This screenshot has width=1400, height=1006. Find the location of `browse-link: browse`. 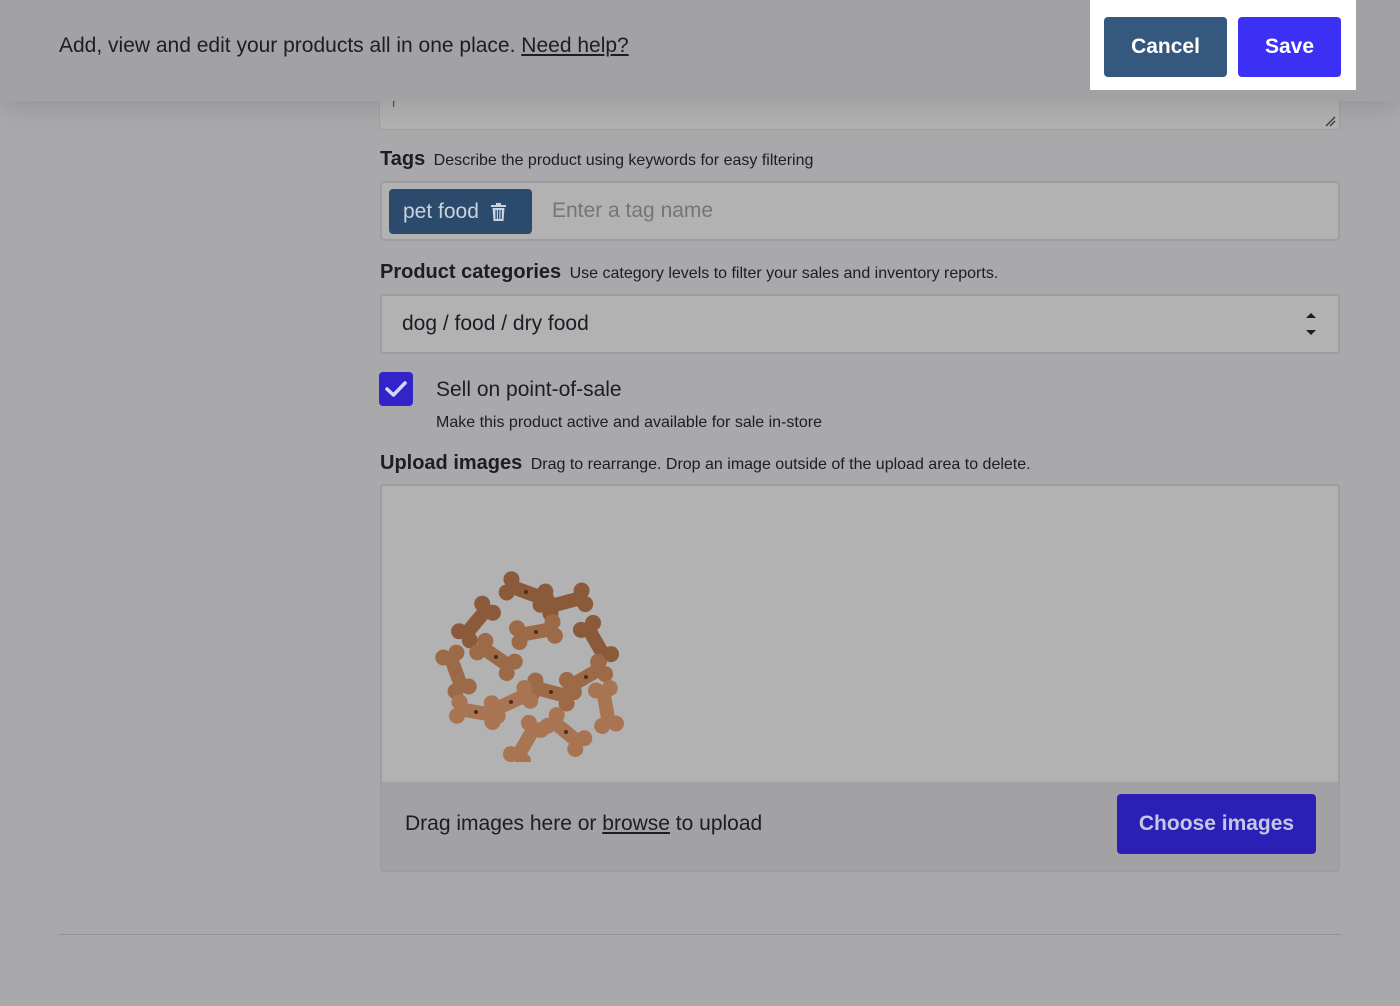

browse-link: browse is located at coordinates (636, 823).